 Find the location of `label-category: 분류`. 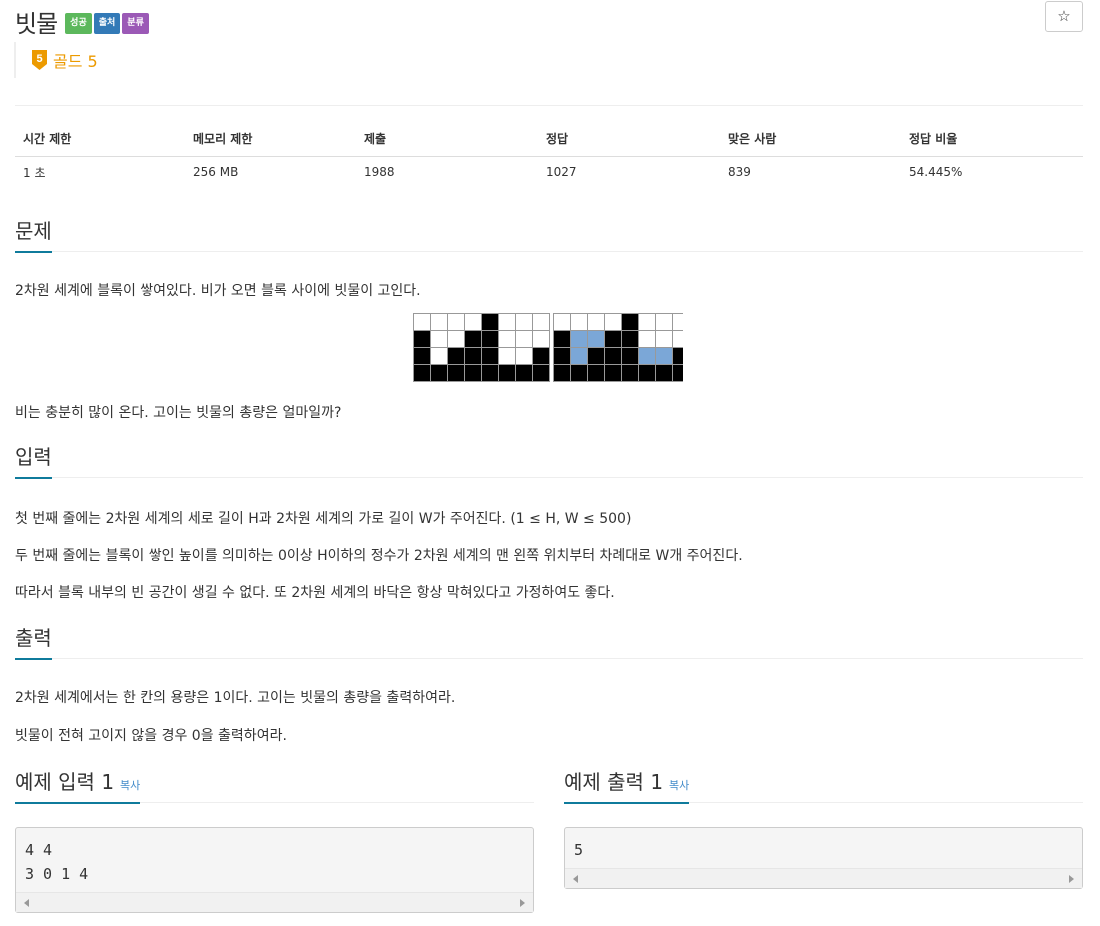

label-category: 분류 is located at coordinates (135, 23).